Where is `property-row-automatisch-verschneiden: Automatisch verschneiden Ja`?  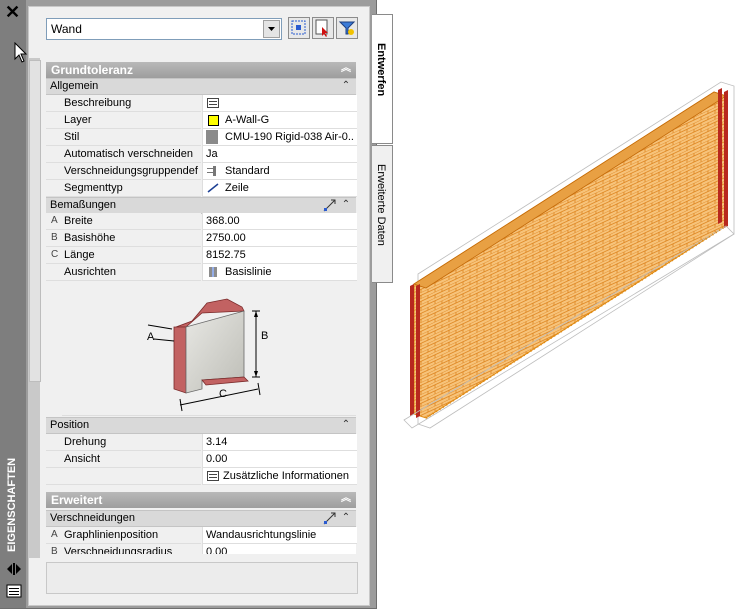 property-row-automatisch-verschneiden: Automatisch verschneiden Ja is located at coordinates (201, 154).